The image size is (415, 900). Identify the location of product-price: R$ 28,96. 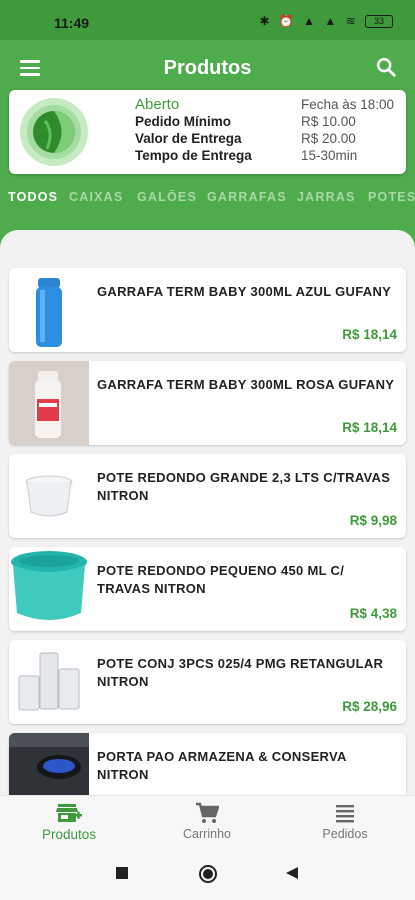
(369, 706).